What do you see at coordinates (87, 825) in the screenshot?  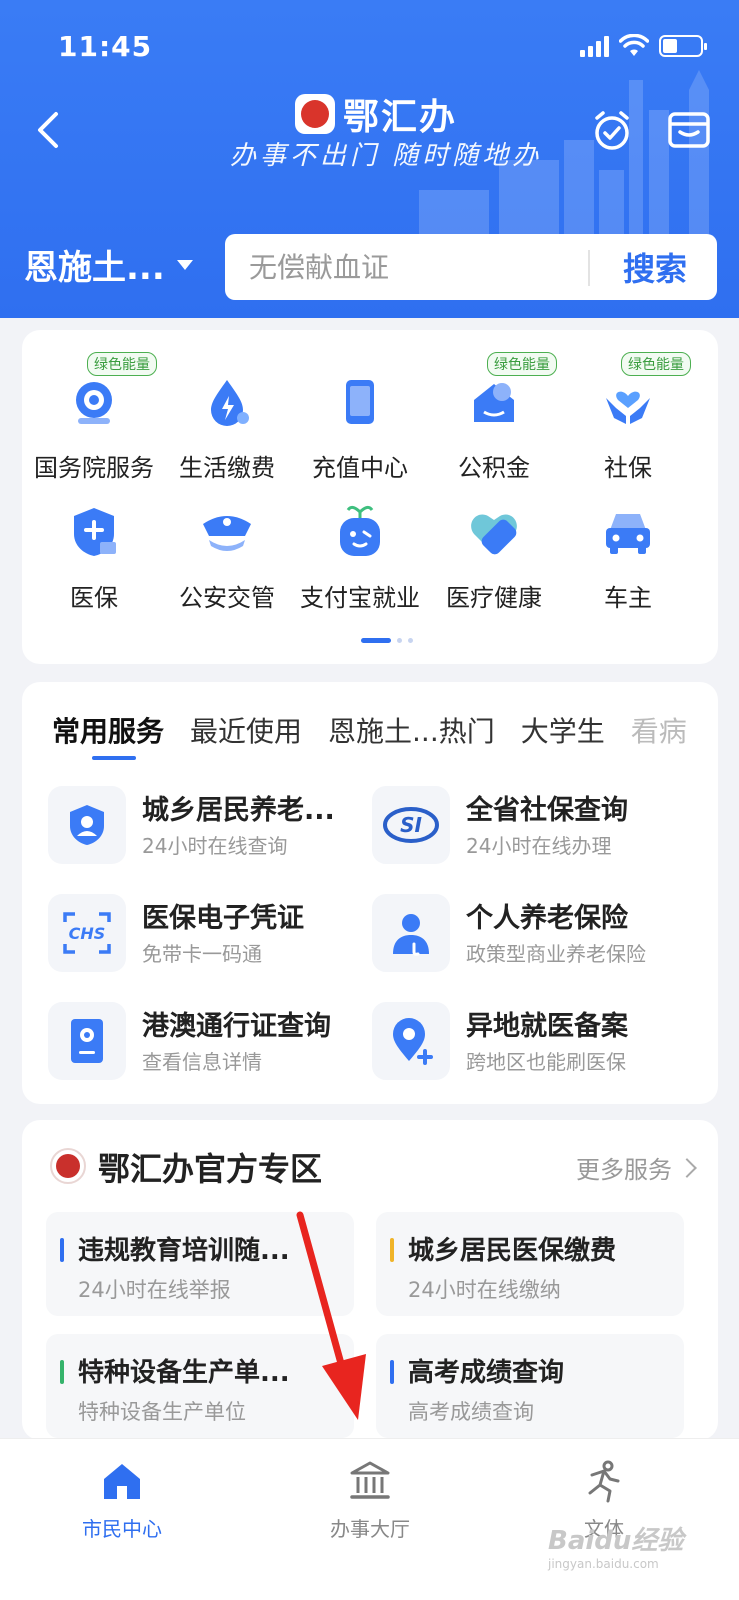 I see `pension-shield-icon` at bounding box center [87, 825].